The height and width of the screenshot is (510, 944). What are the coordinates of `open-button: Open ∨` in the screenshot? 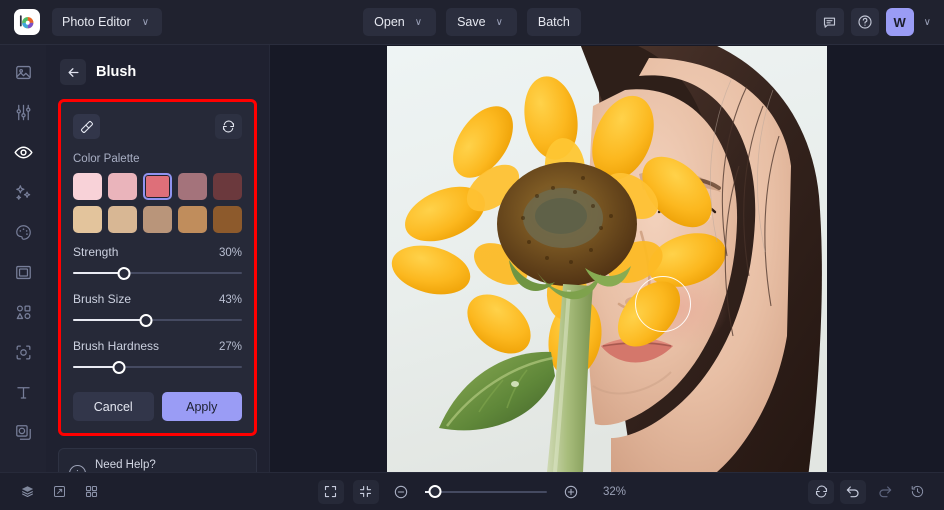 It's located at (400, 22).